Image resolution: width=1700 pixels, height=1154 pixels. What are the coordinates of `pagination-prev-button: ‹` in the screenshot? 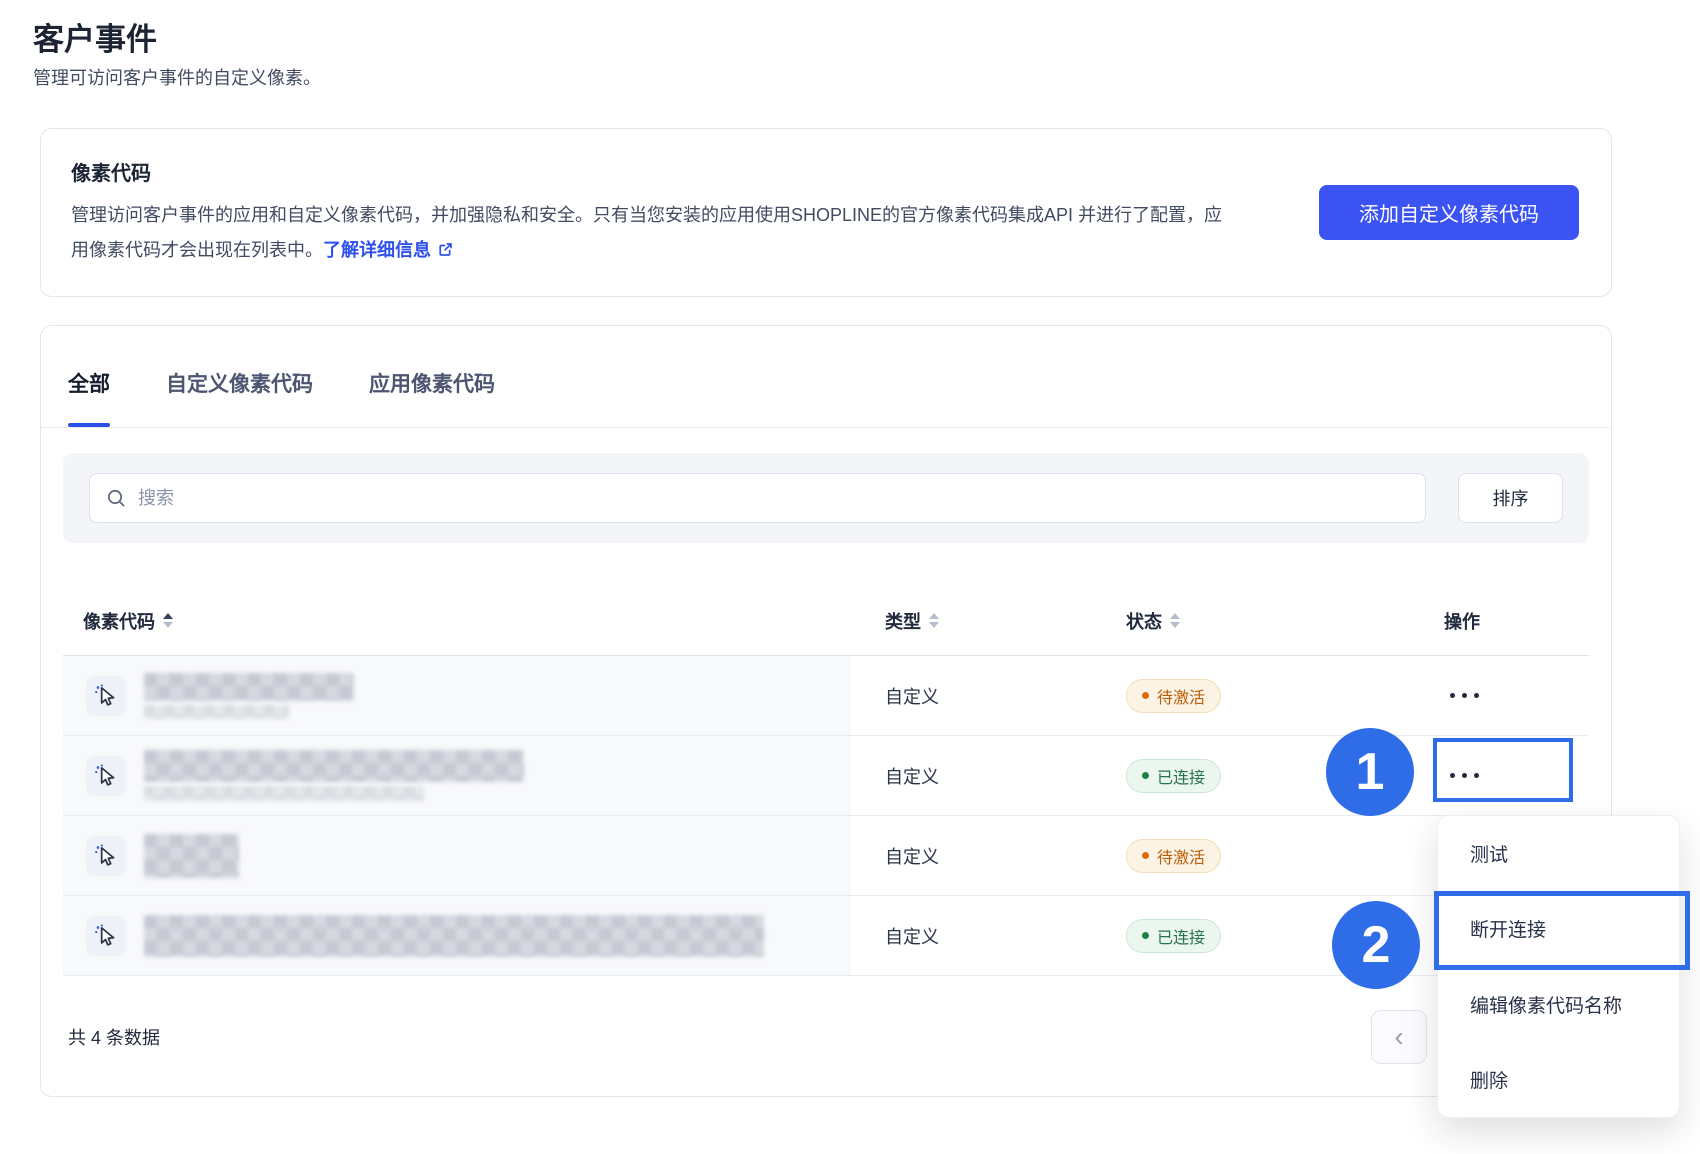 It's located at (1399, 1037).